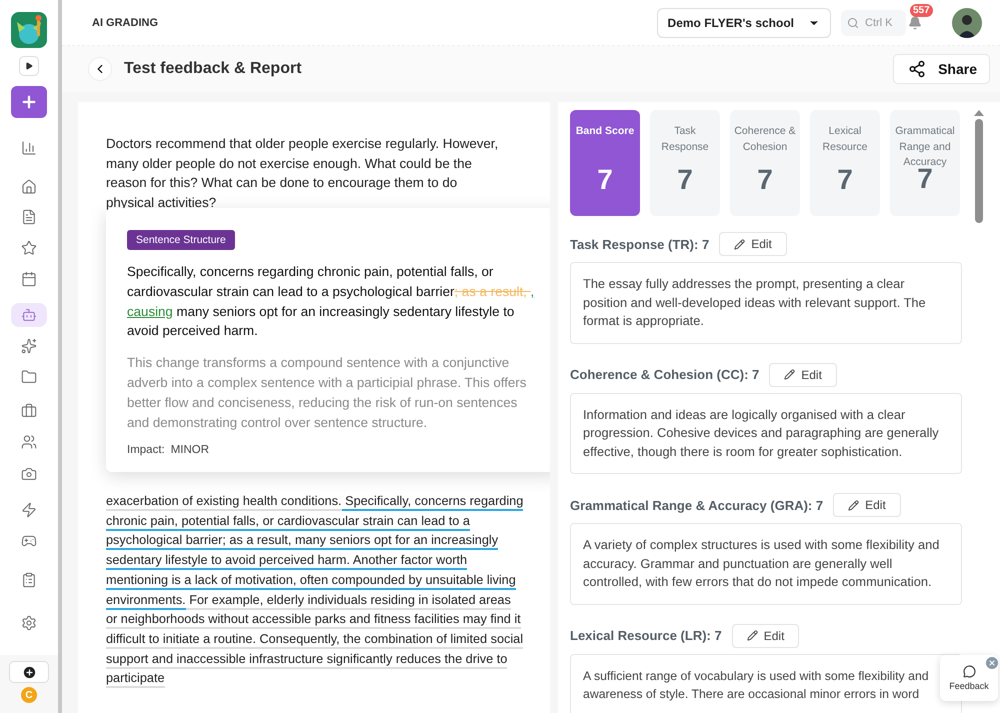 Image resolution: width=1000 pixels, height=713 pixels. Describe the element at coordinates (29, 541) in the screenshot. I see `gamepad-icon` at that location.